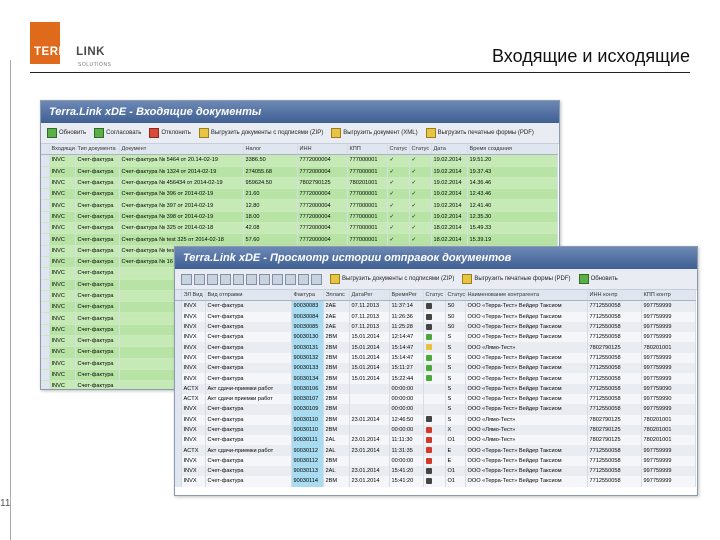 The width and height of the screenshot is (720, 540). I want to click on toolbar-button-2: Согласовать, so click(117, 133).